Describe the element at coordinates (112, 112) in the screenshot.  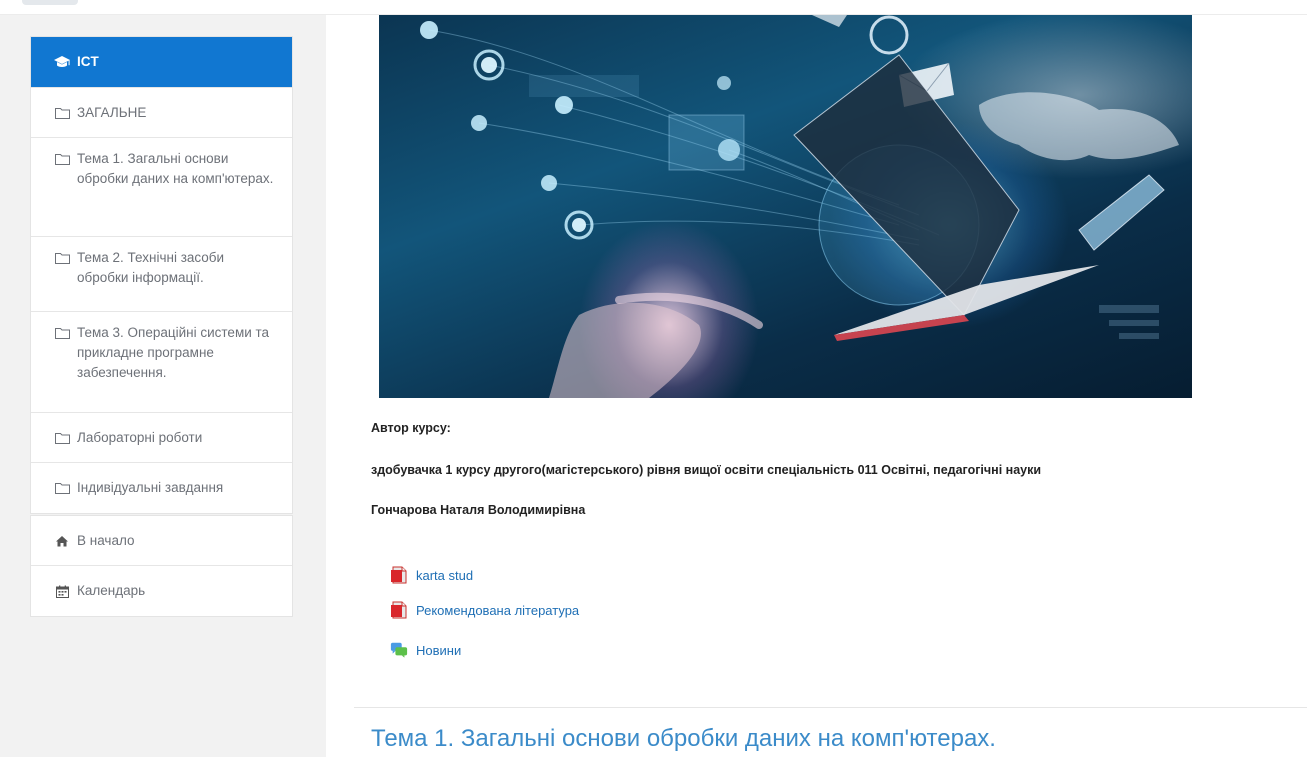
I see `nav-section-label: ЗАГАЛЬНЕ` at that location.